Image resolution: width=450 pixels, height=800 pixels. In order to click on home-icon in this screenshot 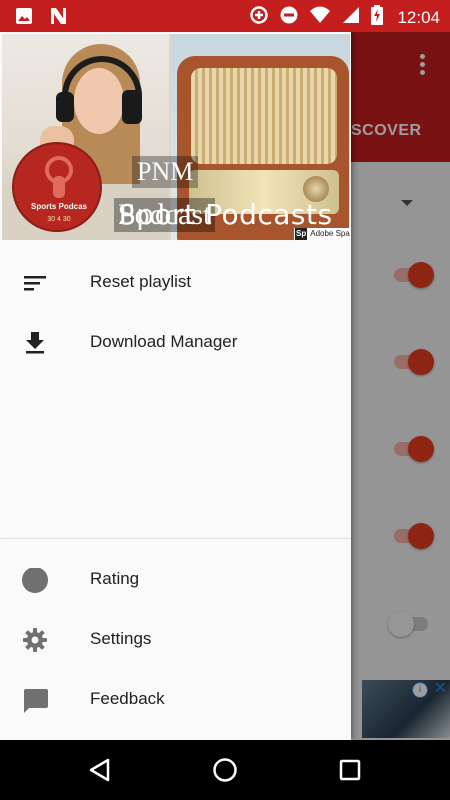, I will do `click(225, 770)`.